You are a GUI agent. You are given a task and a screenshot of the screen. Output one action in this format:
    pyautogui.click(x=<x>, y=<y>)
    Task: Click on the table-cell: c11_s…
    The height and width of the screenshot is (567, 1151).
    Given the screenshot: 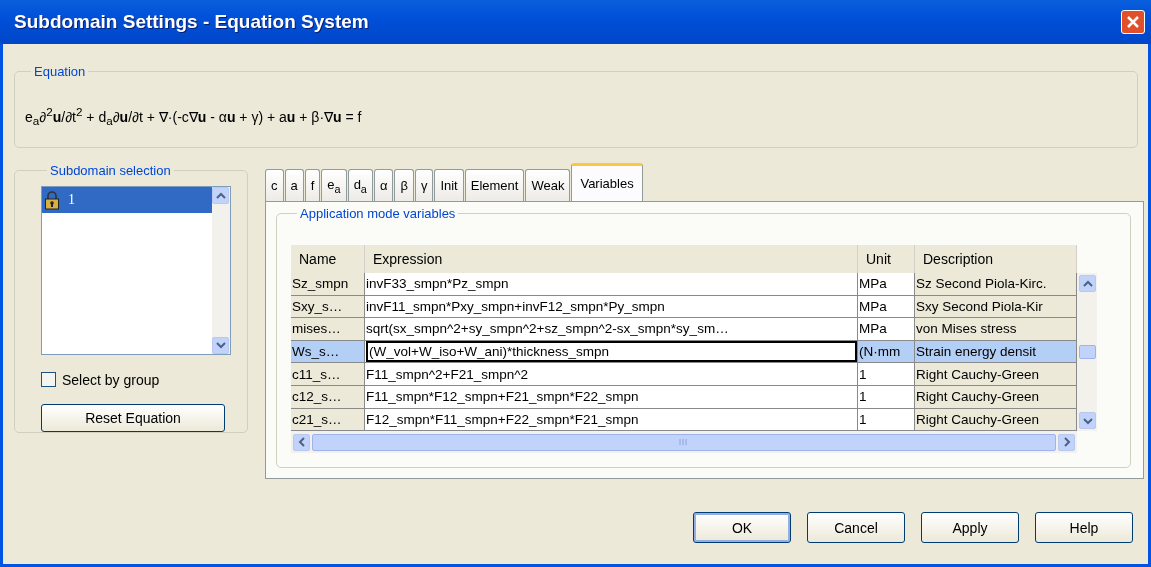 What is the action you would take?
    pyautogui.click(x=328, y=374)
    